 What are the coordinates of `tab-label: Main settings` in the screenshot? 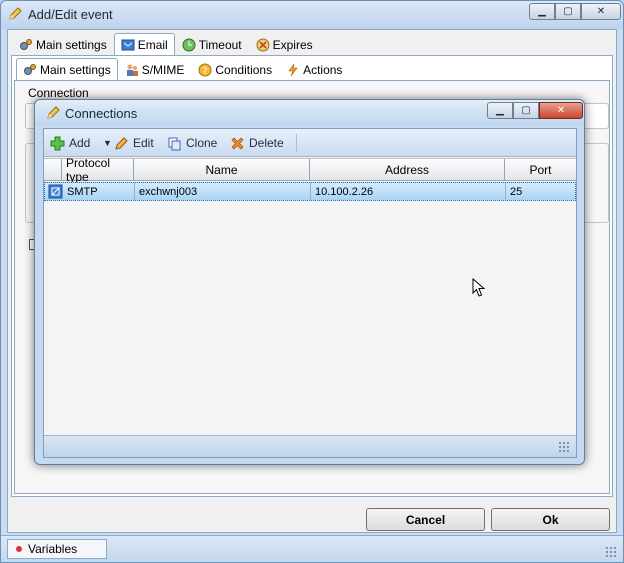 It's located at (71, 44).